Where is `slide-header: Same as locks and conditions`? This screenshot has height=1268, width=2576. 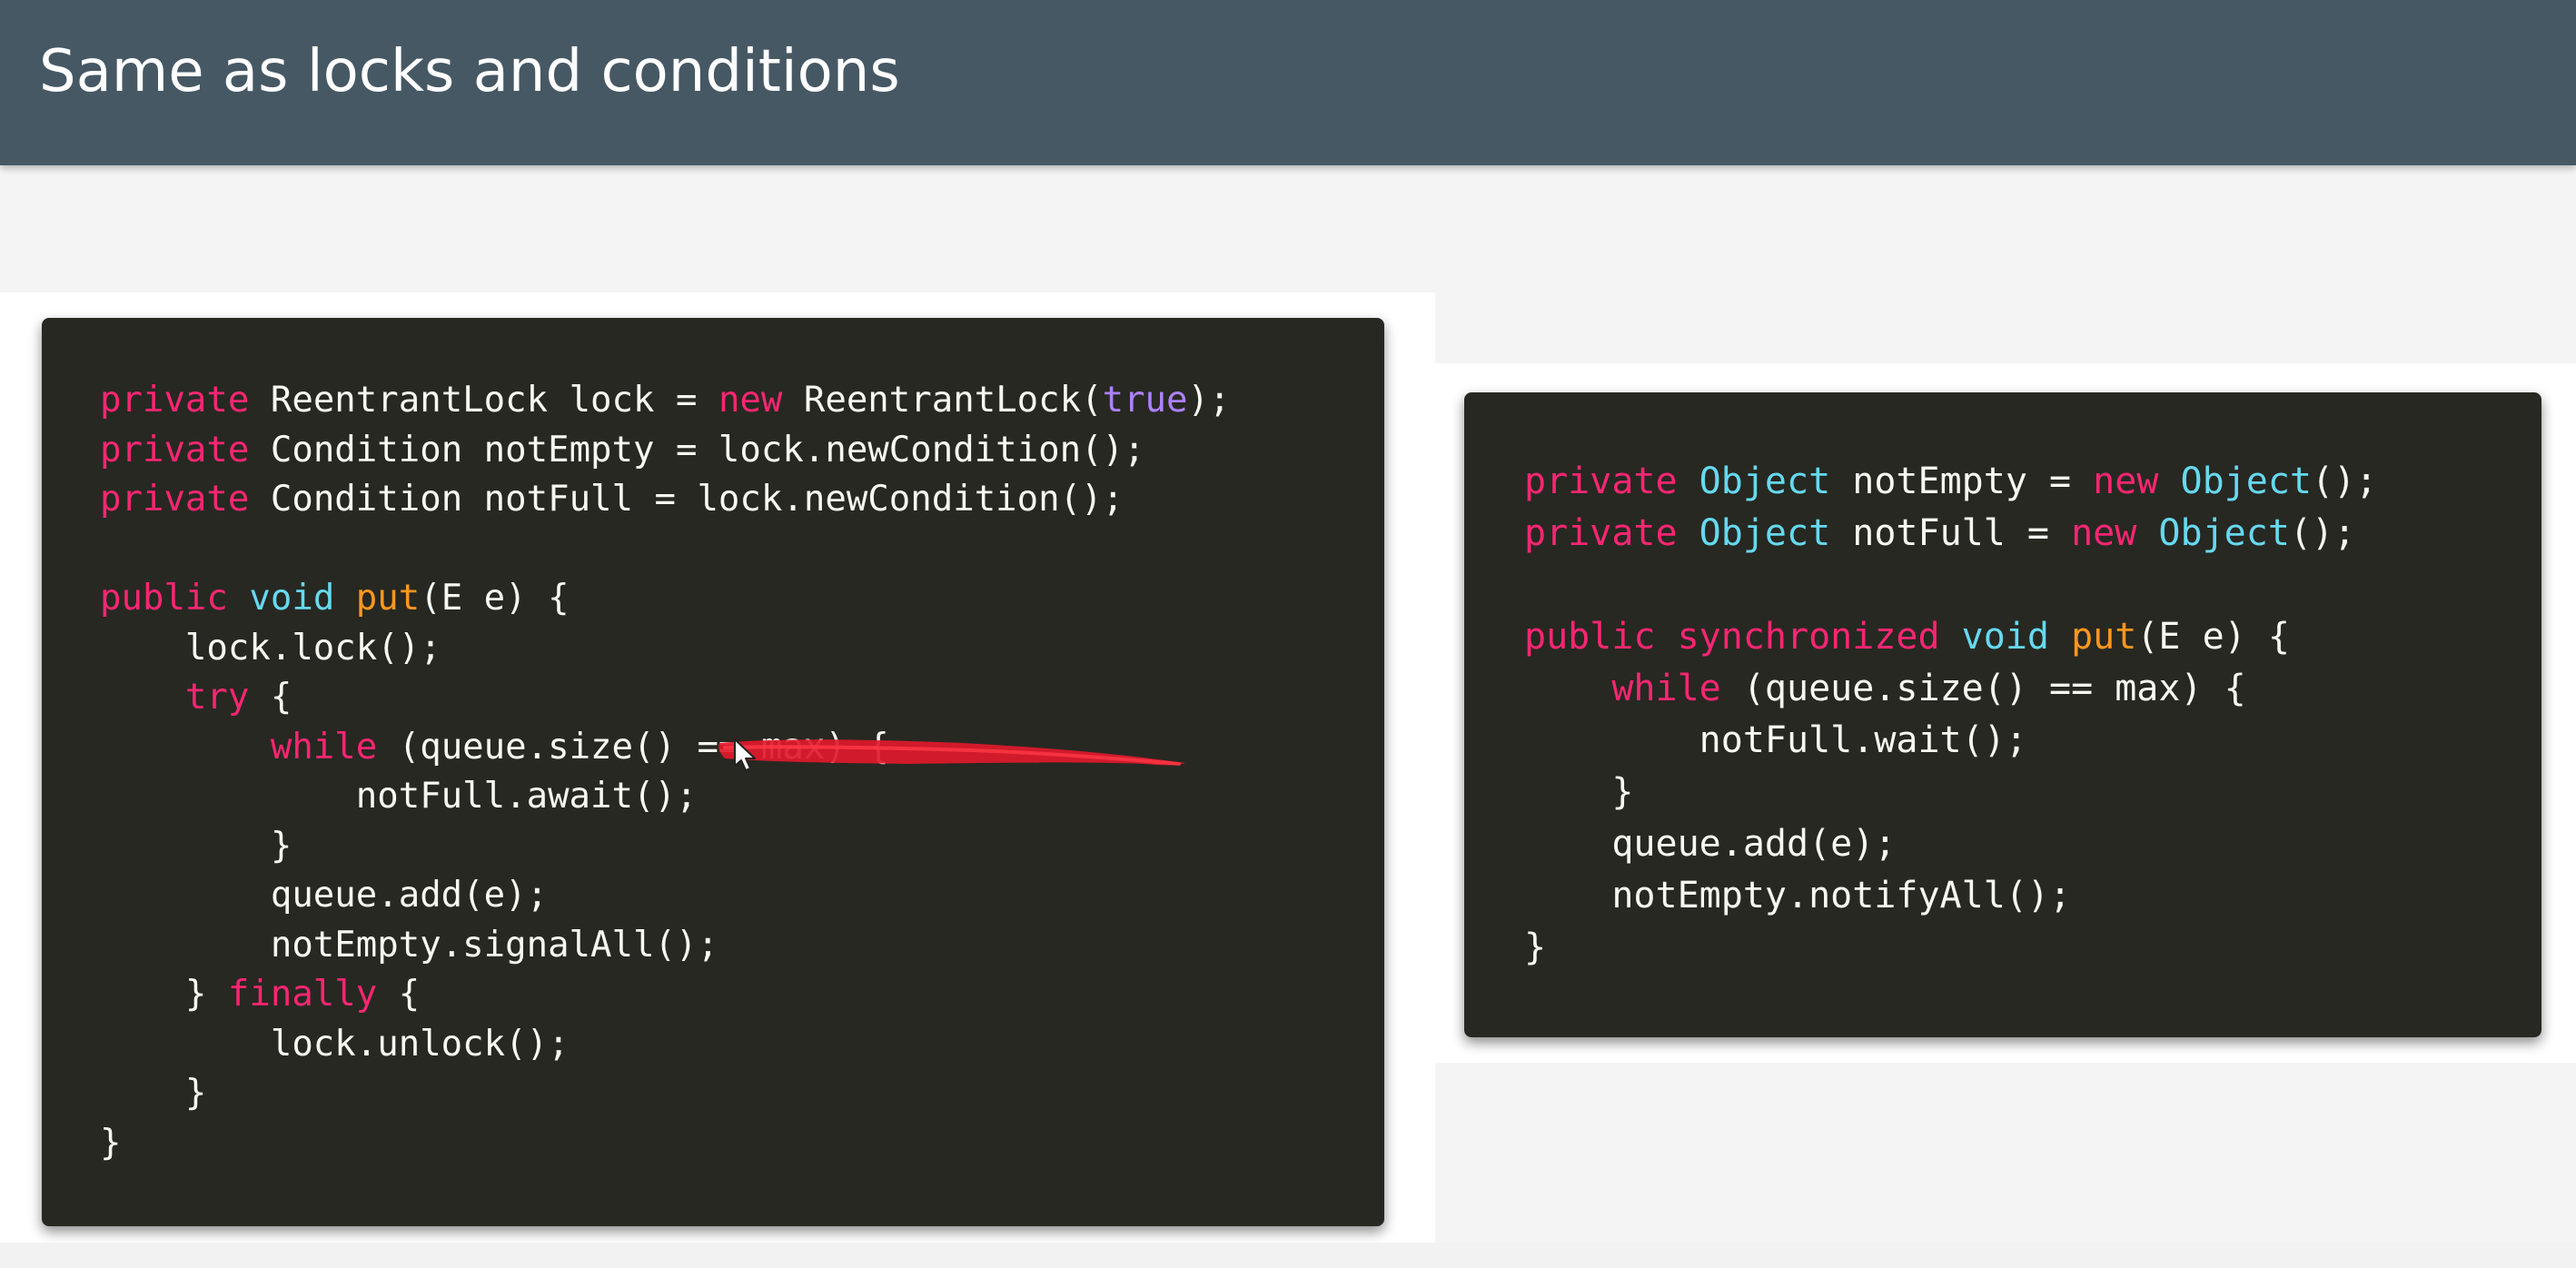 slide-header: Same as locks and conditions is located at coordinates (1288, 82).